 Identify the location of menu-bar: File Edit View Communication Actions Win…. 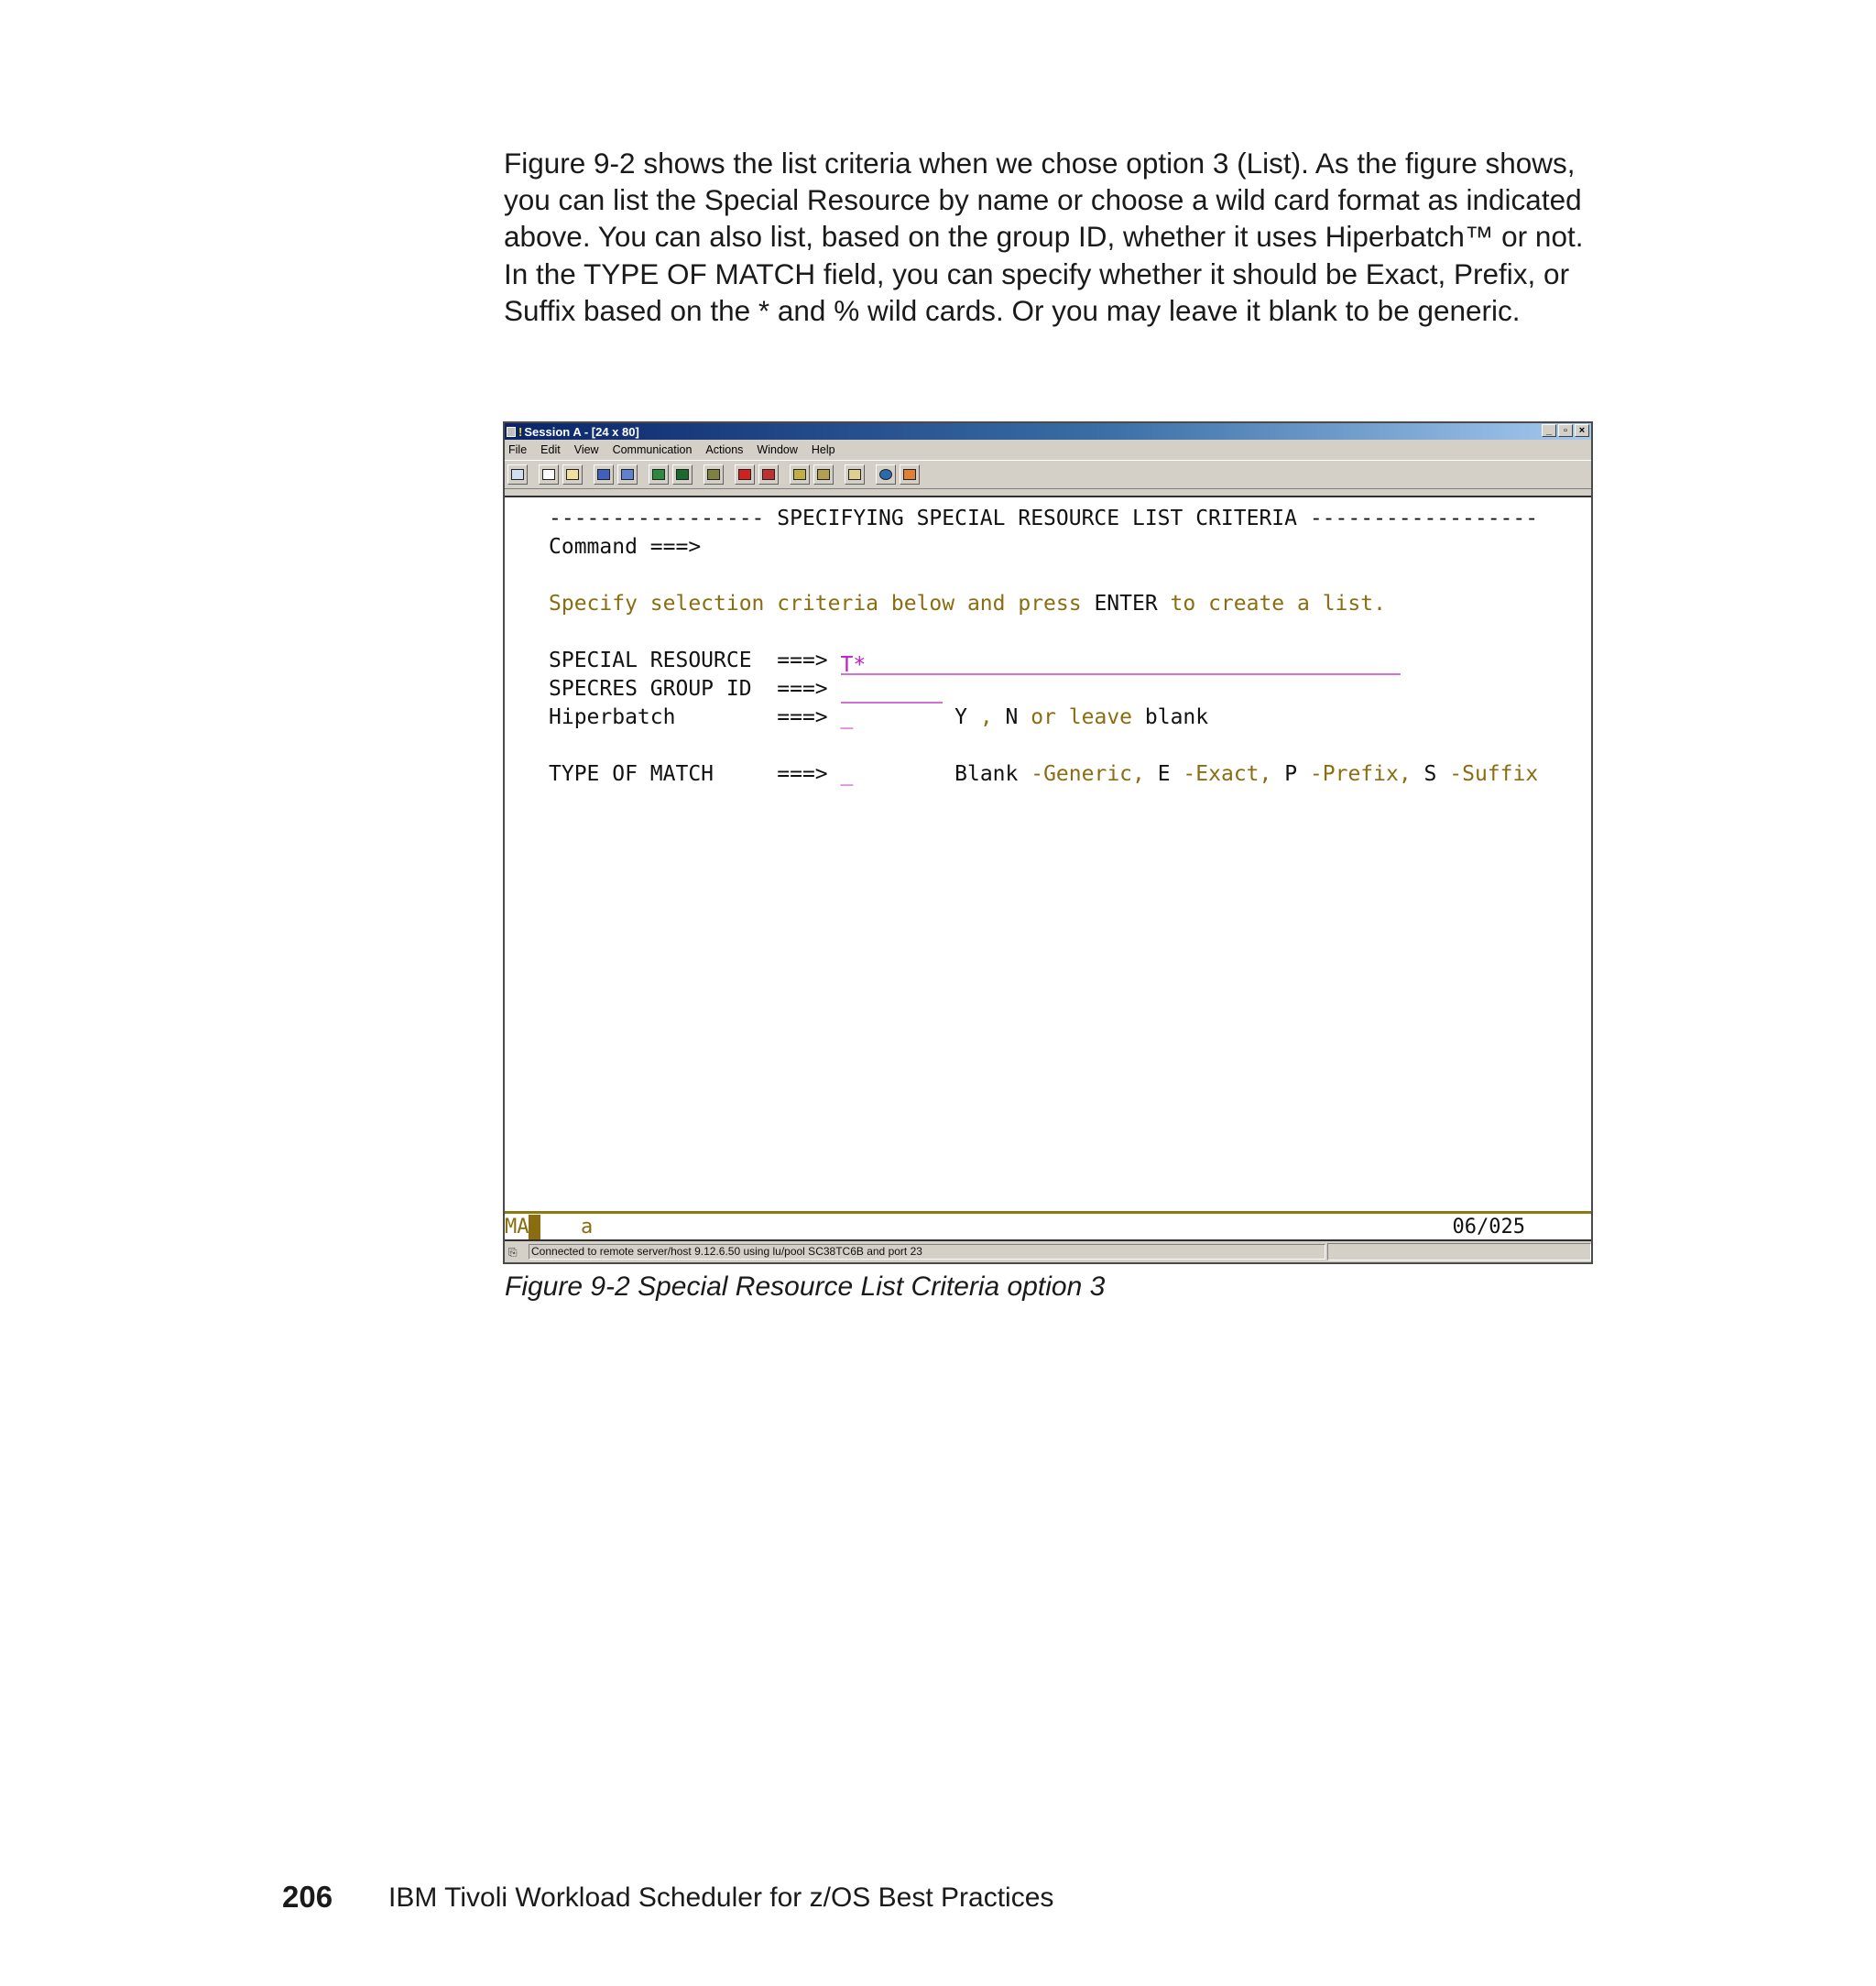
(1048, 450).